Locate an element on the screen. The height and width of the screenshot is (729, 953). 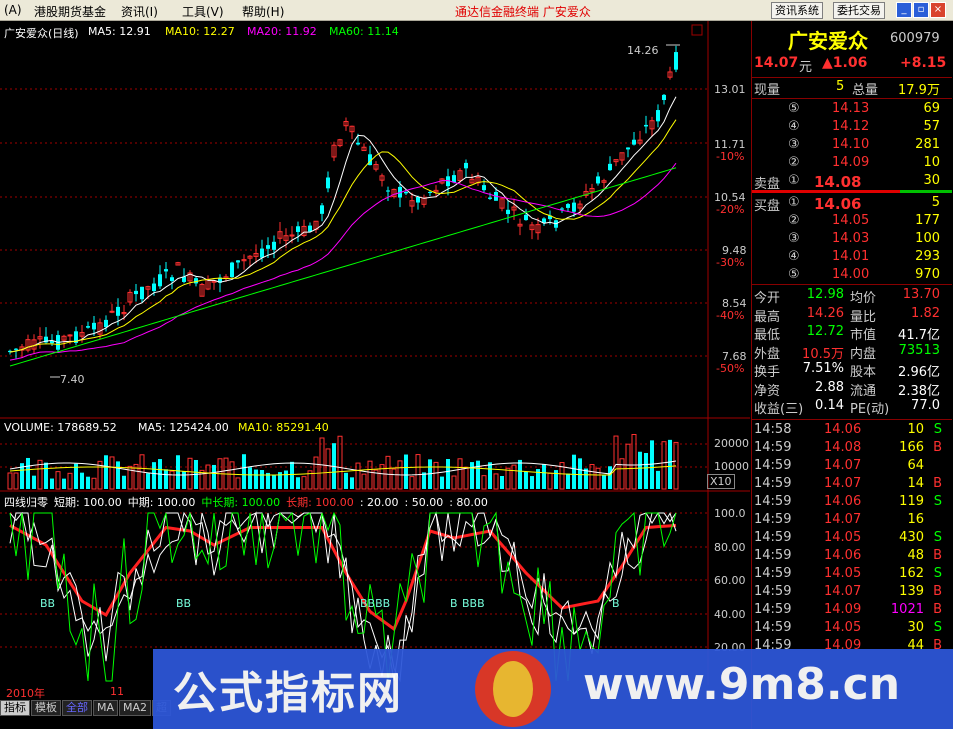
menu-item-help: 帮助(H) is located at coordinates (263, 11).